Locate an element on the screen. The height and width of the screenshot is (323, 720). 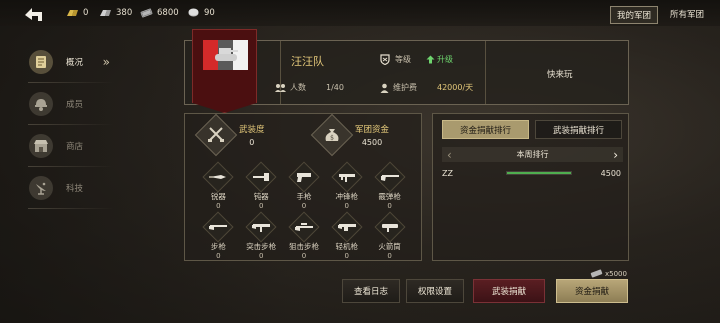
armament-stat: 武装度 0 is located at coordinates (229, 135).